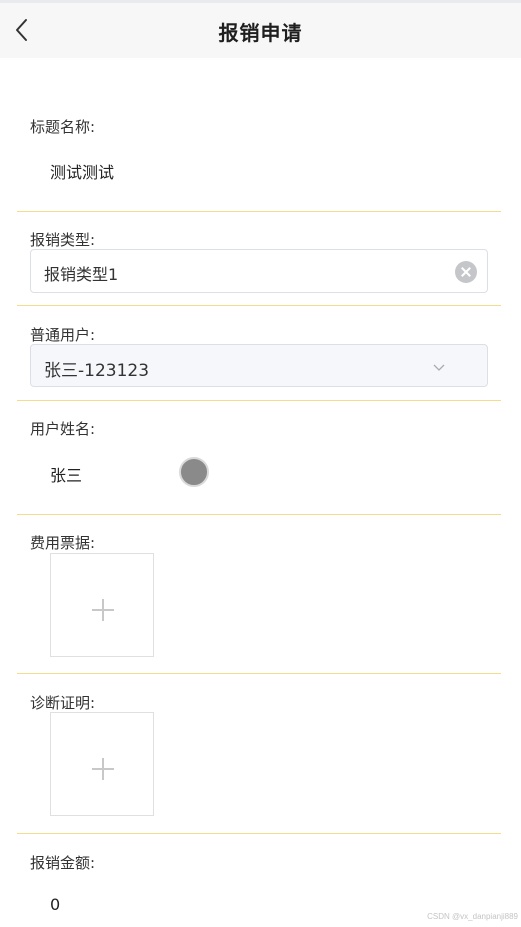 Image resolution: width=521 pixels, height=927 pixels. What do you see at coordinates (439, 367) in the screenshot?
I see `chevron-down-icon` at bounding box center [439, 367].